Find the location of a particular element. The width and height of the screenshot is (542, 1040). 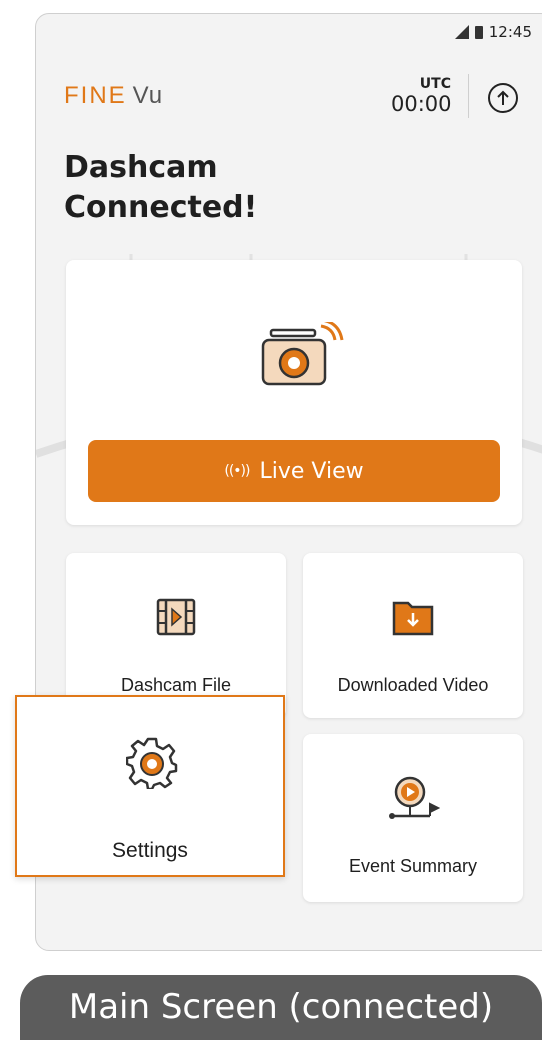

film-play-icon is located at coordinates (176, 617).